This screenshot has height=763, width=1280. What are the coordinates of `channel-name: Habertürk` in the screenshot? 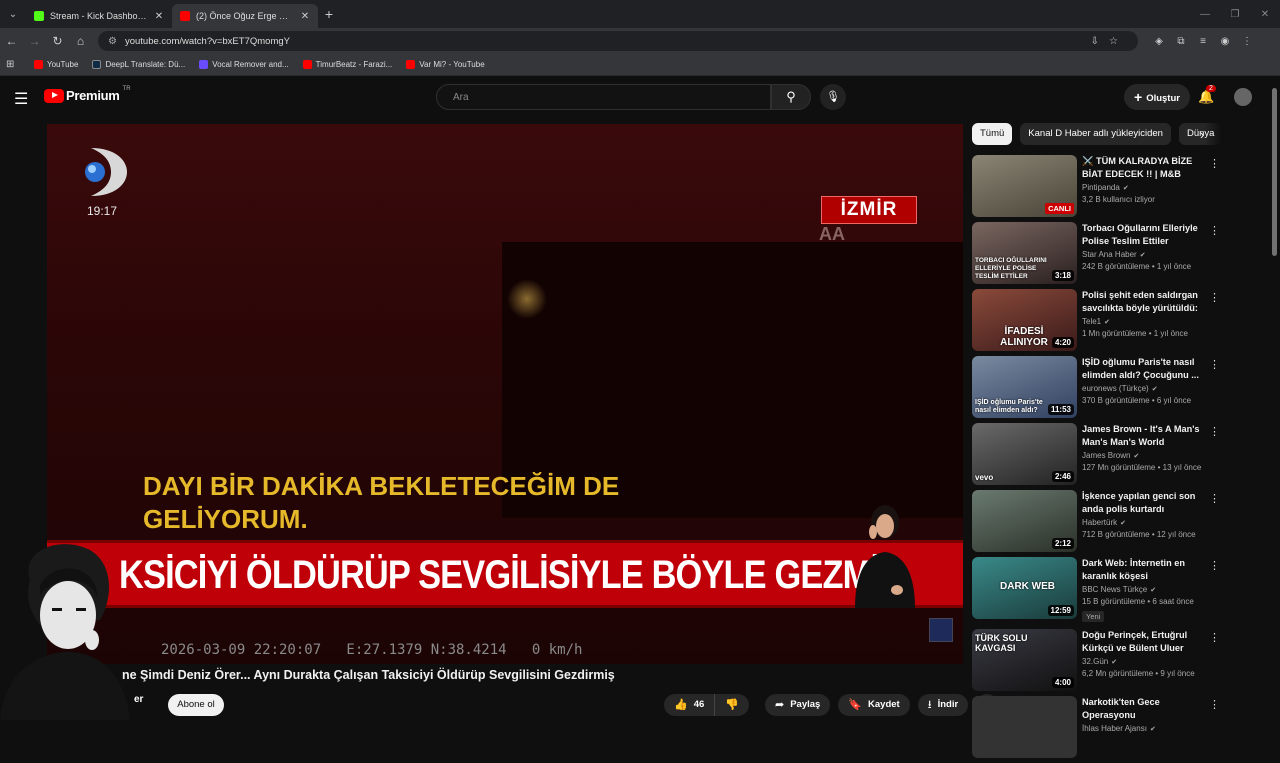 It's located at (1099, 522).